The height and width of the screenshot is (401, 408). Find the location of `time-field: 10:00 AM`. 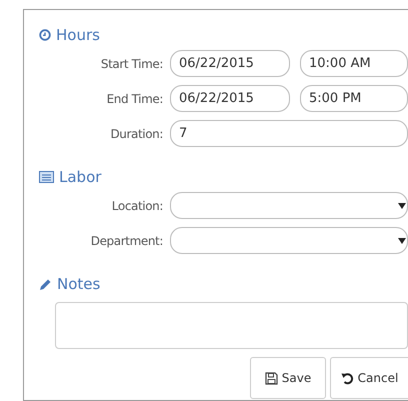

time-field: 10:00 AM is located at coordinates (354, 63).